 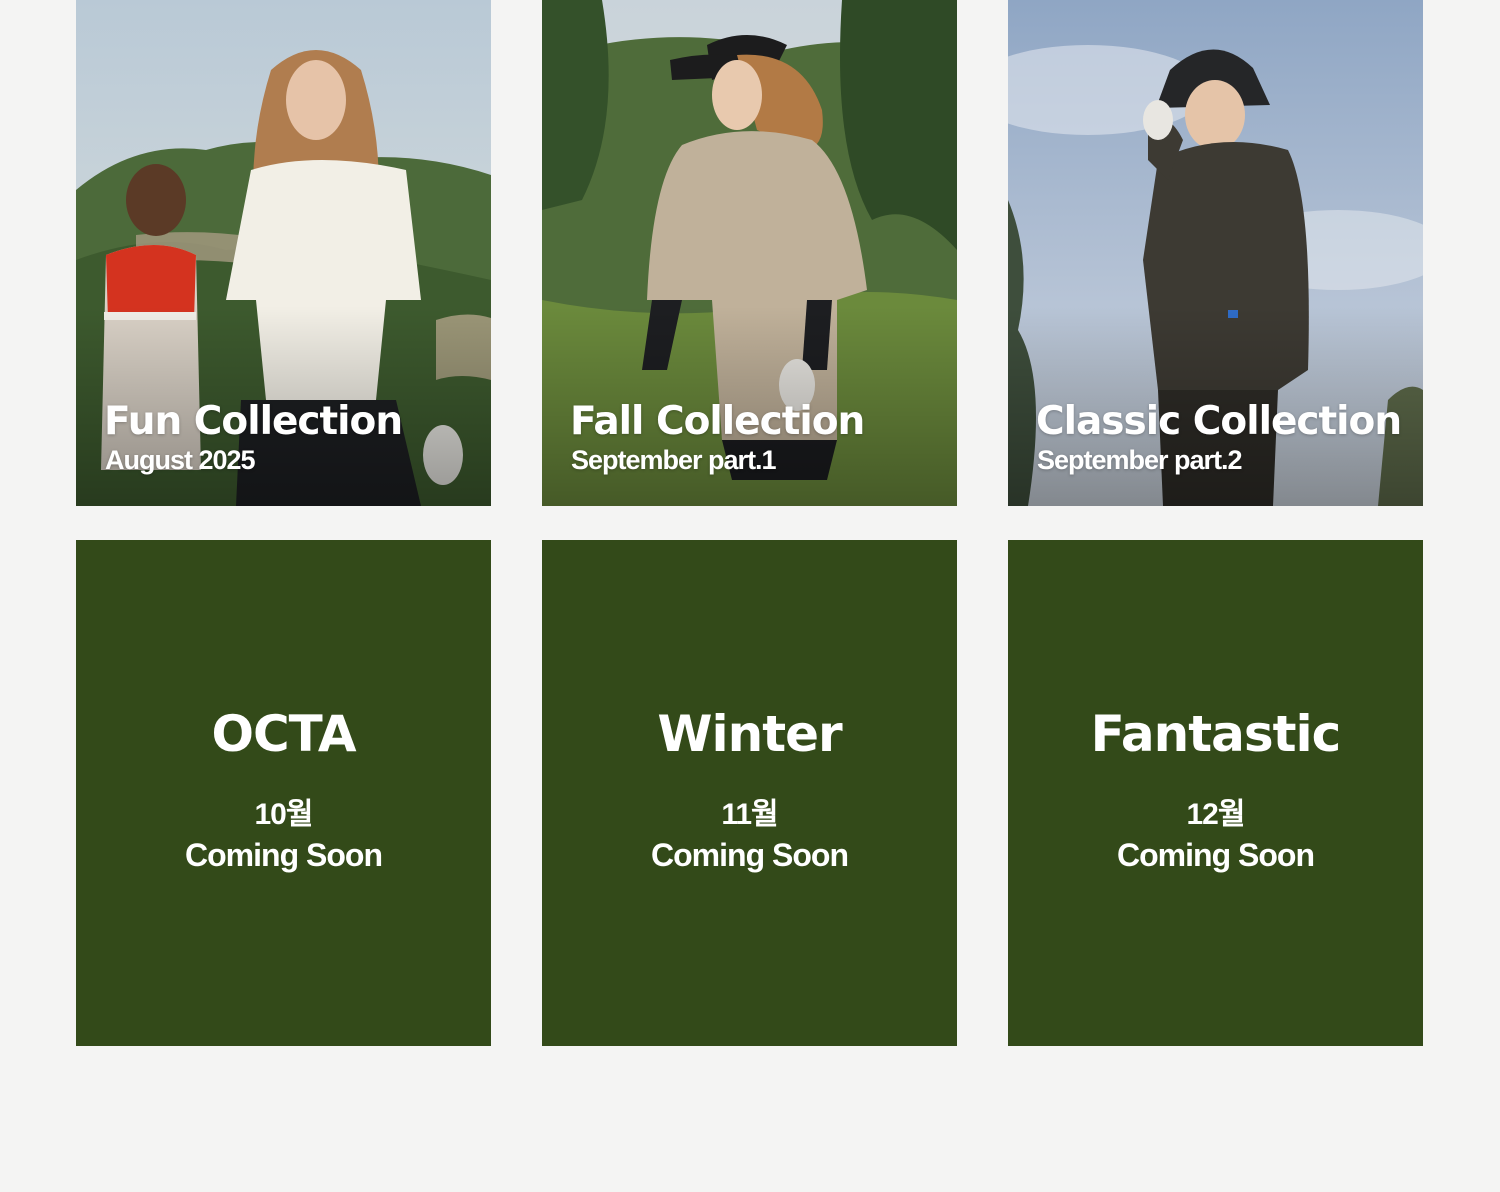 I want to click on collection-caption: Fall Collection September part.1, so click(x=717, y=437).